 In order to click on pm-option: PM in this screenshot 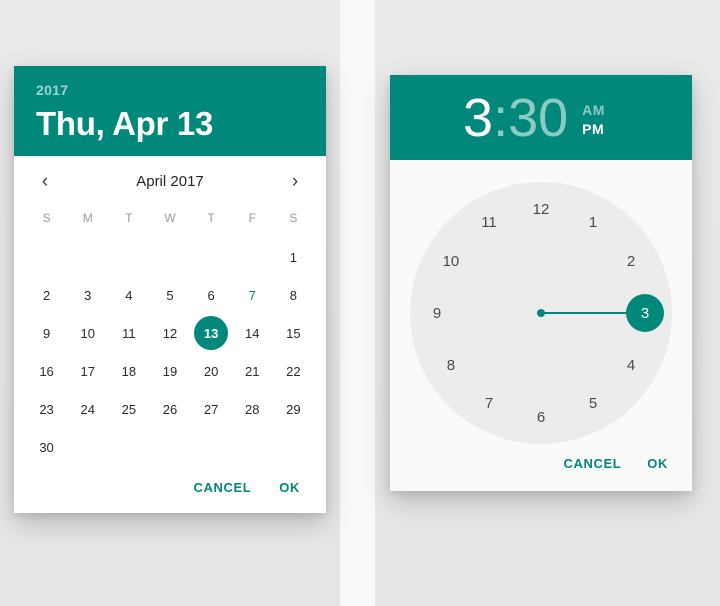, I will do `click(593, 129)`.